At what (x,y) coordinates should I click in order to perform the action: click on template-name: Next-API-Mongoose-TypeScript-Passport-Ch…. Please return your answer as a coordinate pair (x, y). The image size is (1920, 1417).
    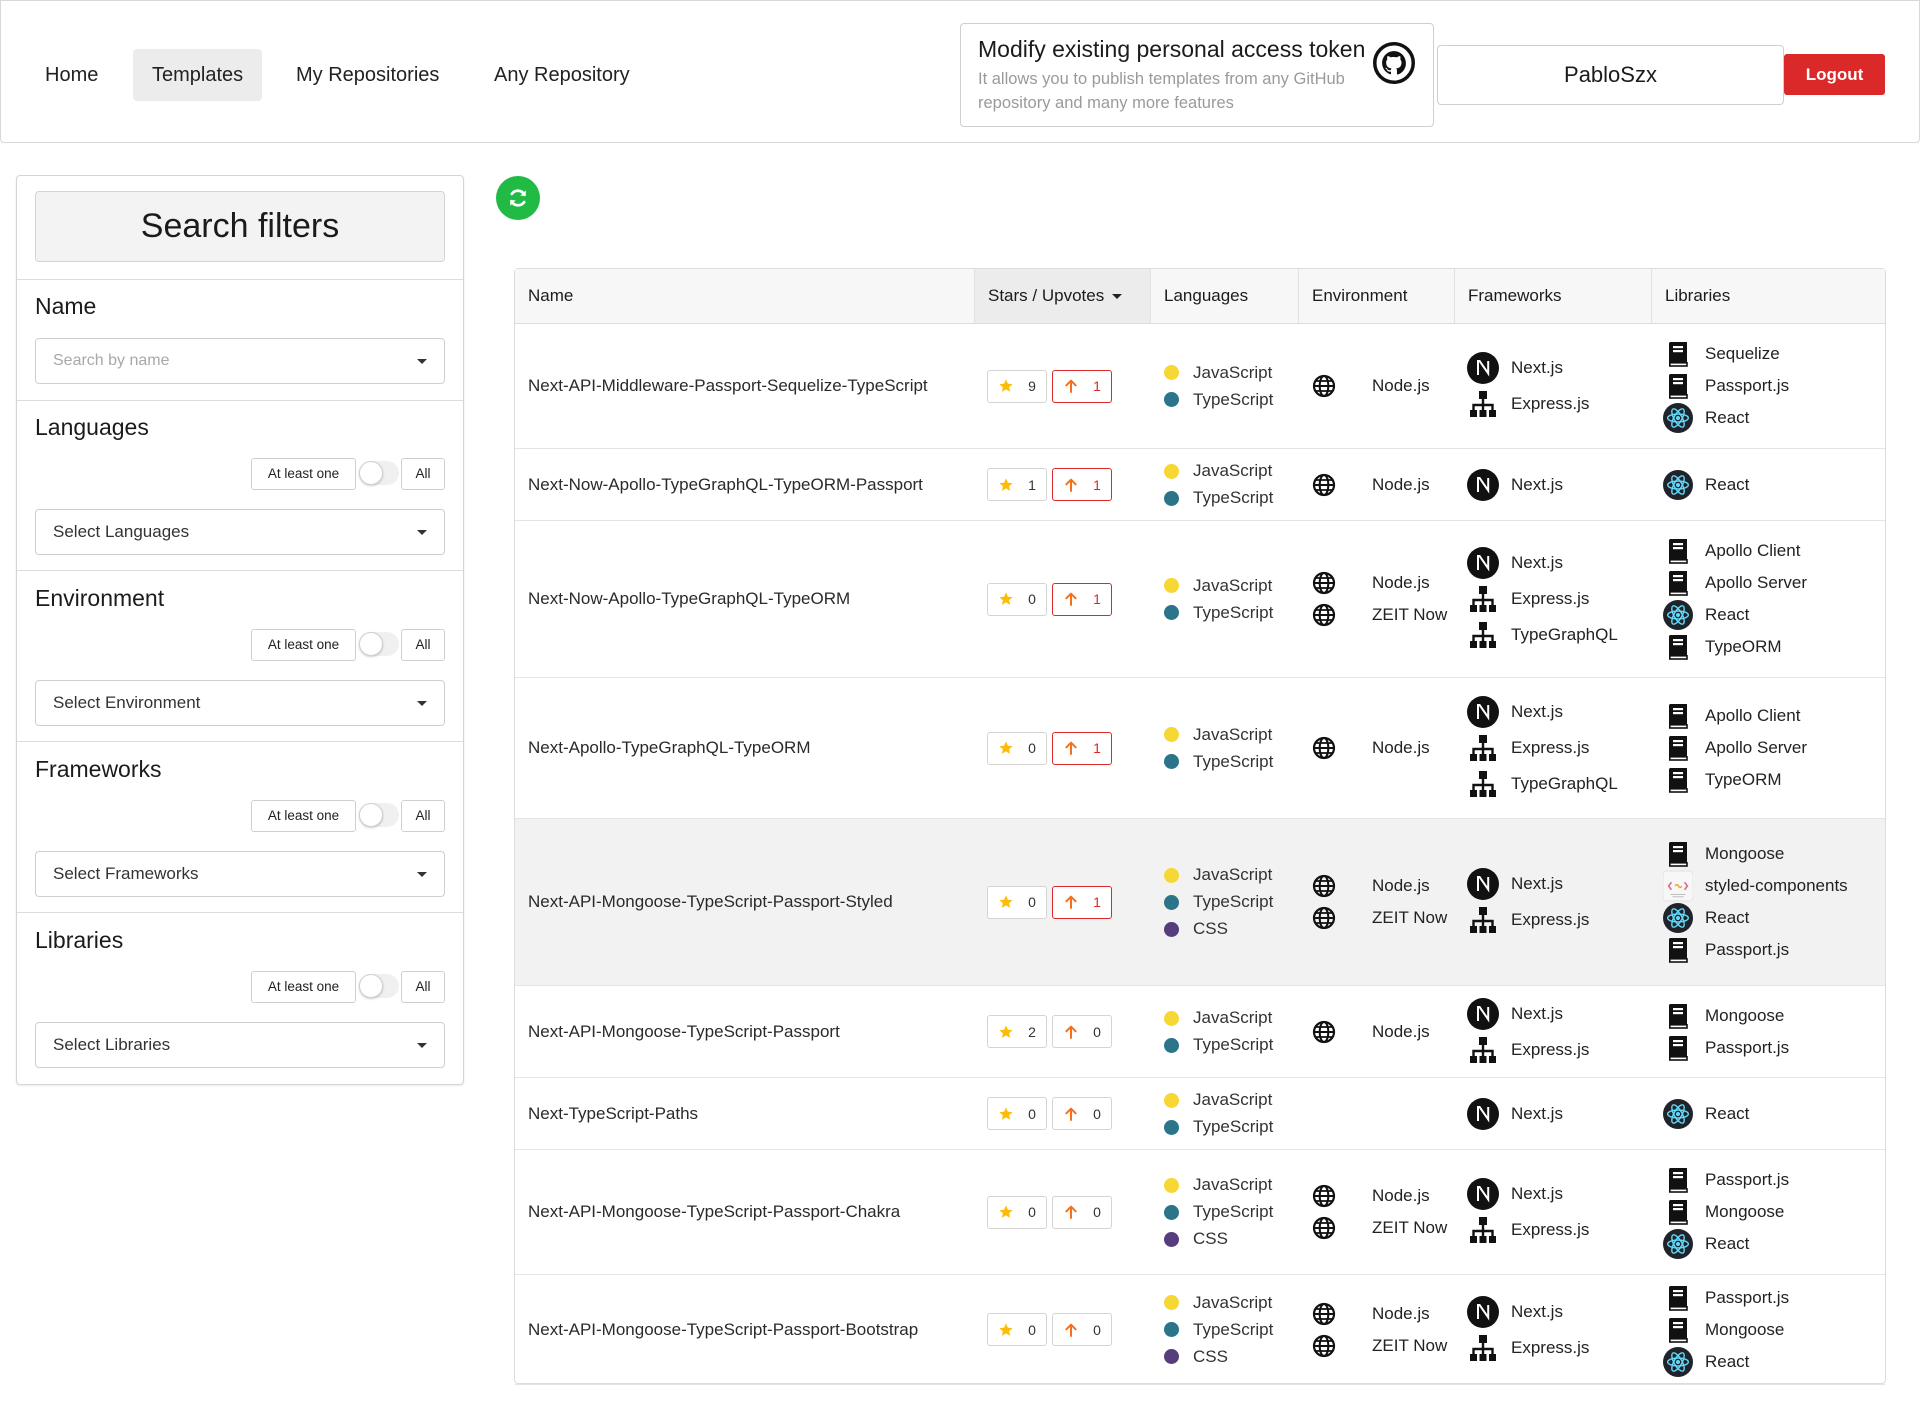
    Looking at the image, I should click on (714, 1212).